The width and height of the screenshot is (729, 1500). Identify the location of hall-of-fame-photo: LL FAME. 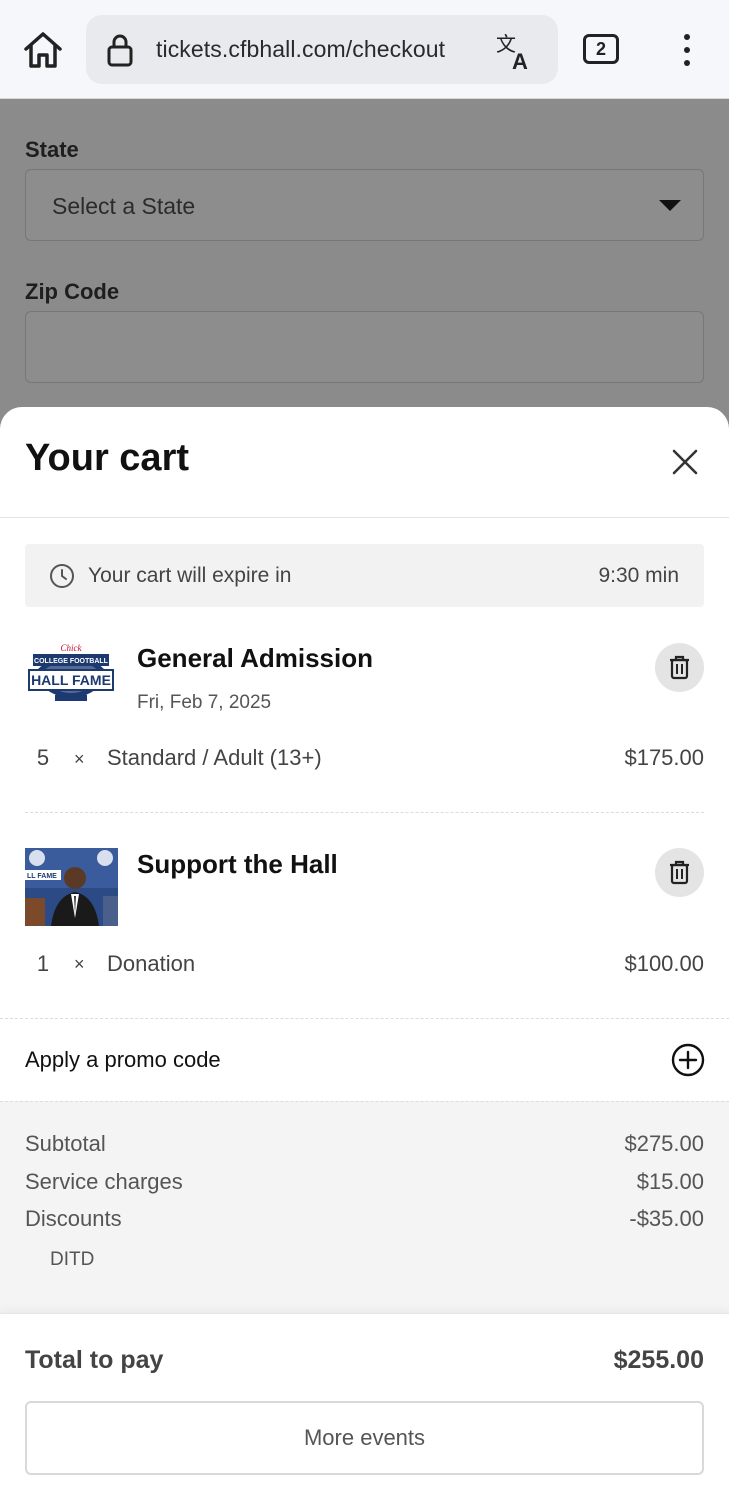
(71, 887).